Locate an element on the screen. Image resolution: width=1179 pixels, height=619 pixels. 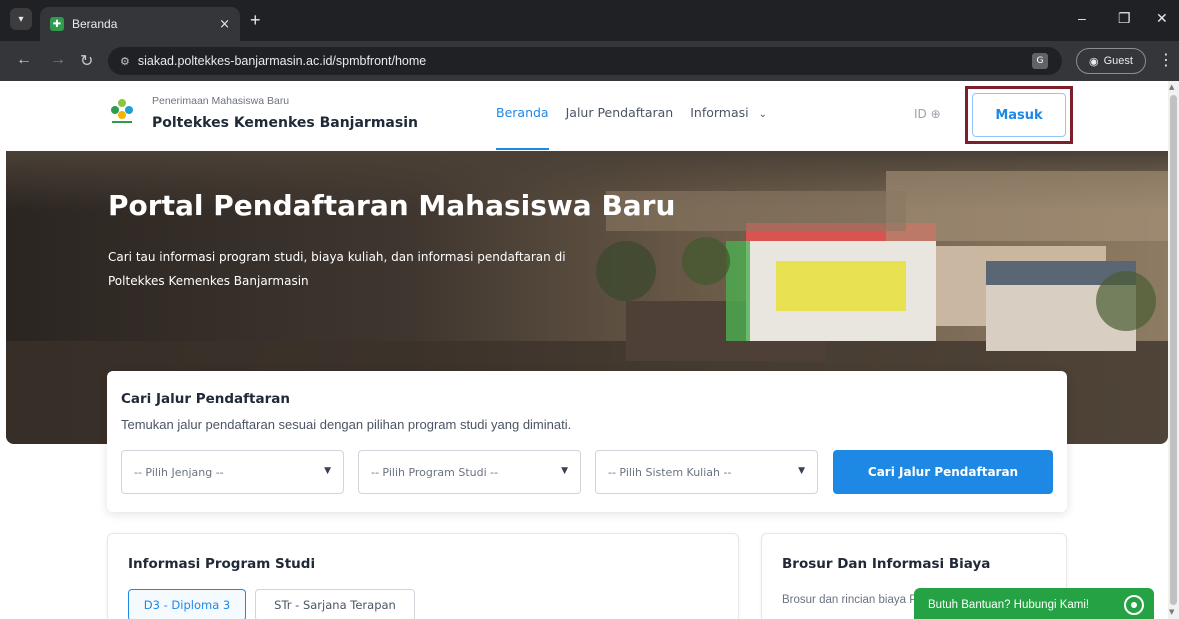
translate-icon: G is located at coordinates (1040, 61).